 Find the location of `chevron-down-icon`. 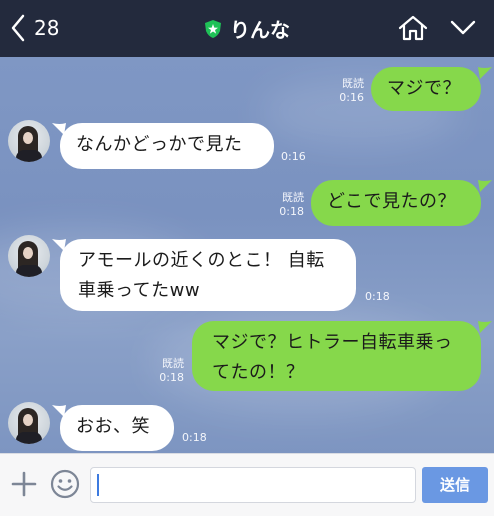

chevron-down-icon is located at coordinates (463, 28).